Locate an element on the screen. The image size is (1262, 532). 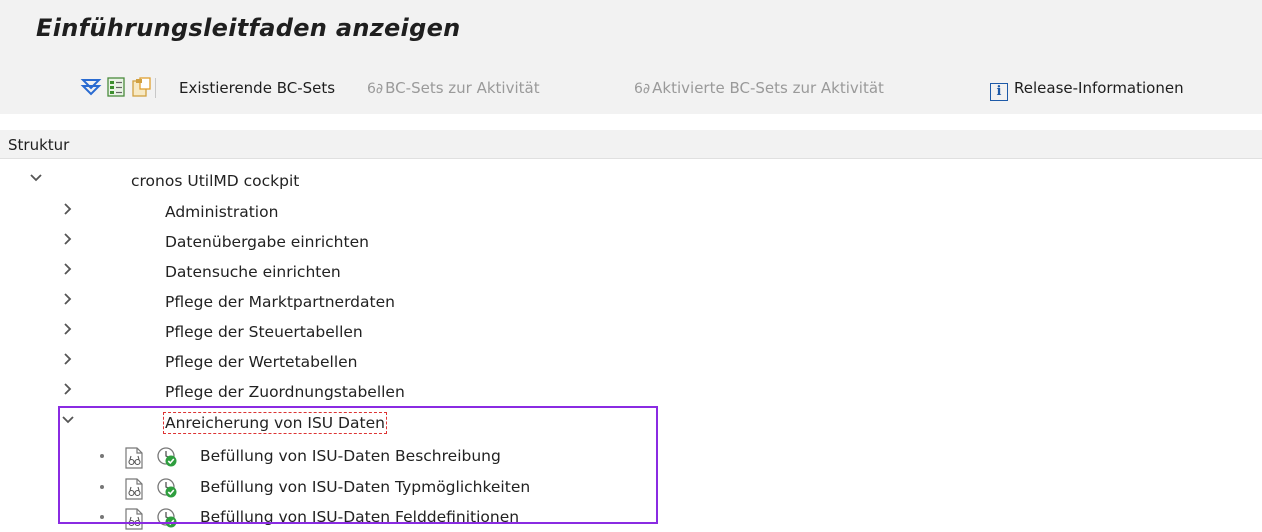
tree-activity: Befüllung von ISU-Daten Felddefinitionen is located at coordinates (631, 517).